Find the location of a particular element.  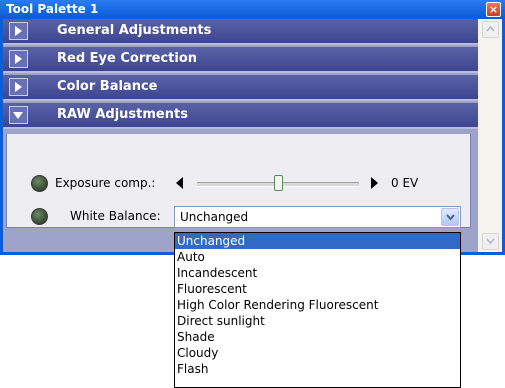

option-cloudy: Cloudy is located at coordinates (317, 353).